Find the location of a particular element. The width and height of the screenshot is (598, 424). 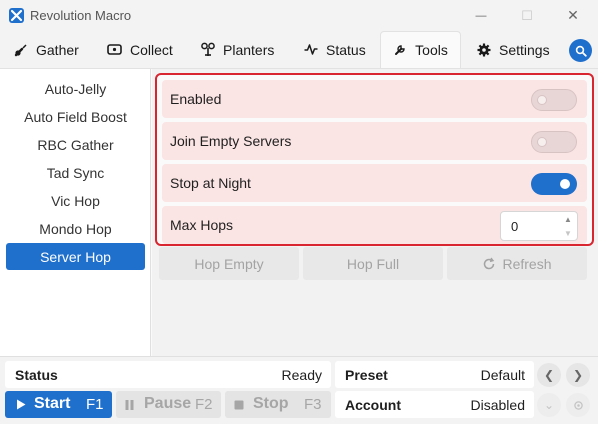

pause-hotkey: F2 is located at coordinates (204, 404).